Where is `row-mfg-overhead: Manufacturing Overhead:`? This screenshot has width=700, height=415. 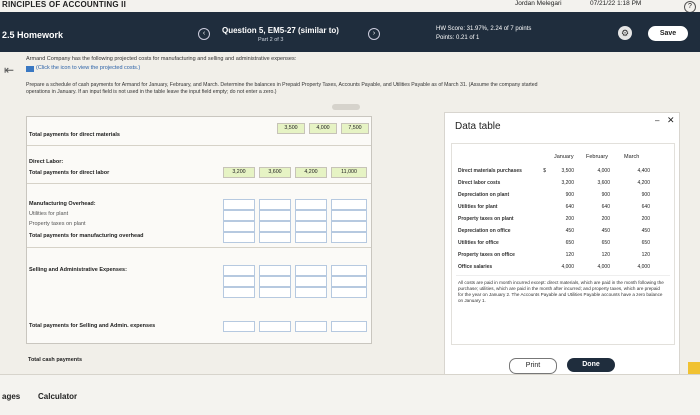
row-mfg-overhead: Manufacturing Overhead: is located at coordinates (62, 204).